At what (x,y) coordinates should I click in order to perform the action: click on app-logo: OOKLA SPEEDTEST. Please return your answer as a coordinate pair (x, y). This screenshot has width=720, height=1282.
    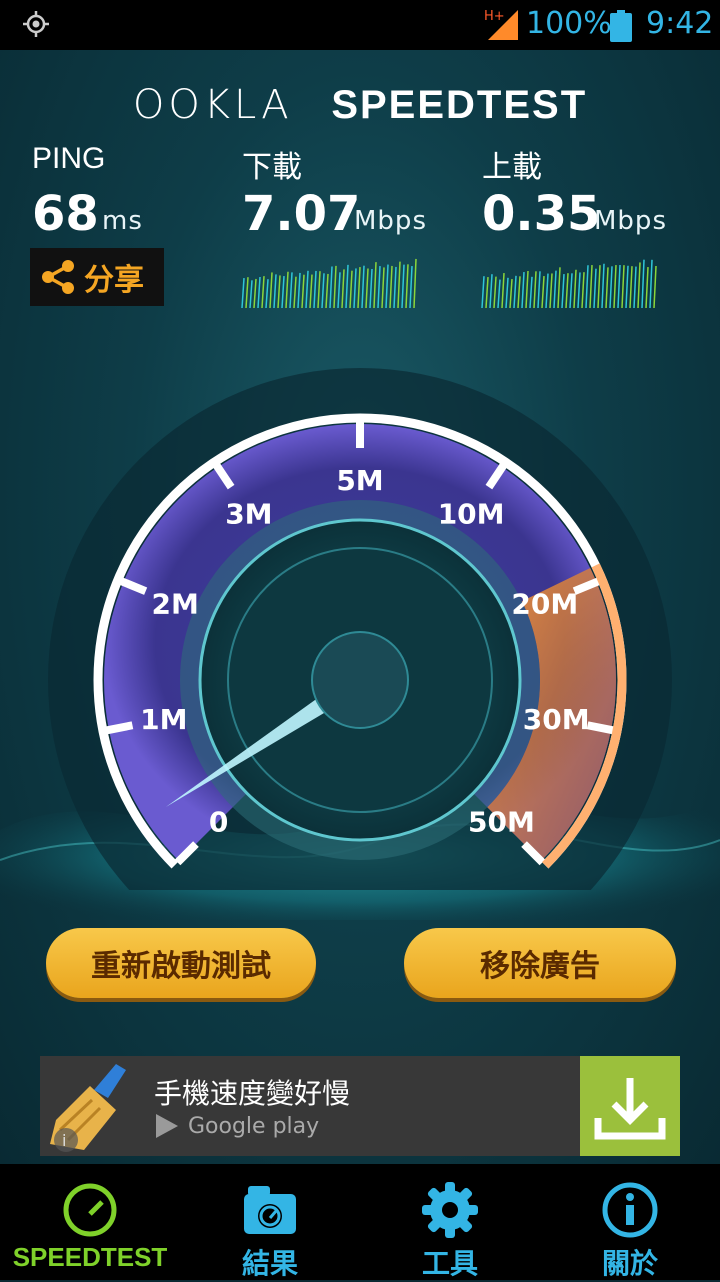
    Looking at the image, I should click on (360, 105).